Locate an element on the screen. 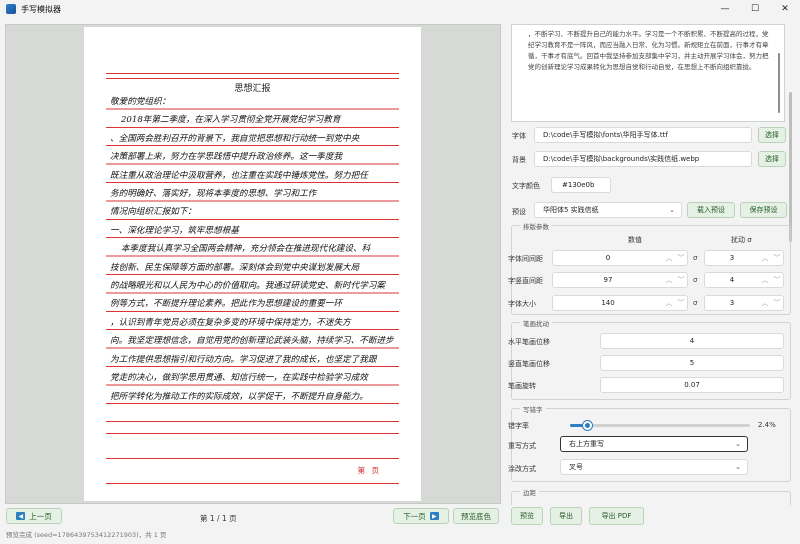 The width and height of the screenshot is (800, 544). char-spacing-value: 0 is located at coordinates (608, 258).